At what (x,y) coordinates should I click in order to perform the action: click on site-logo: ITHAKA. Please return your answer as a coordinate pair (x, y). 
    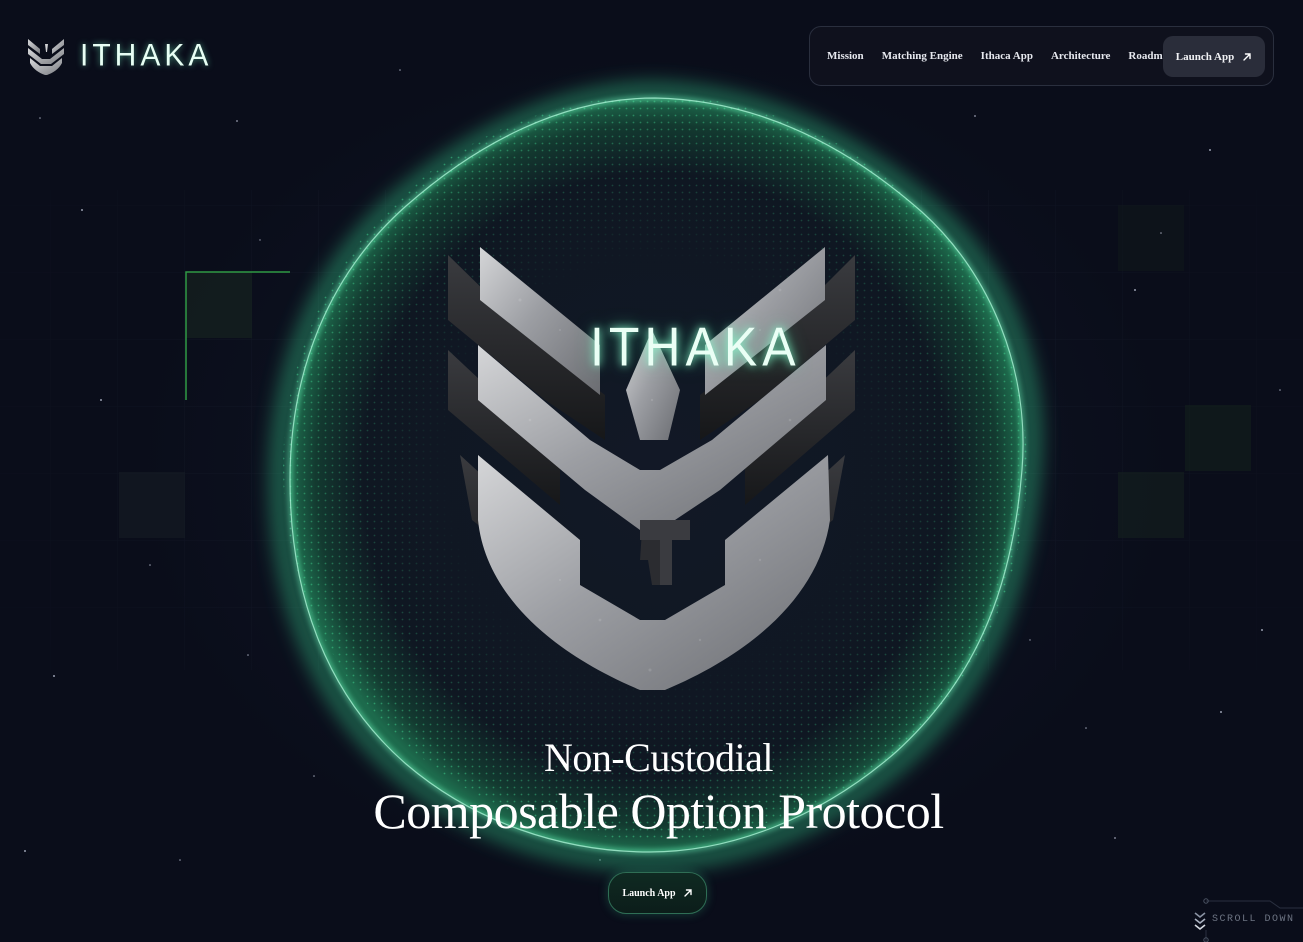
    Looking at the image, I should click on (119, 56).